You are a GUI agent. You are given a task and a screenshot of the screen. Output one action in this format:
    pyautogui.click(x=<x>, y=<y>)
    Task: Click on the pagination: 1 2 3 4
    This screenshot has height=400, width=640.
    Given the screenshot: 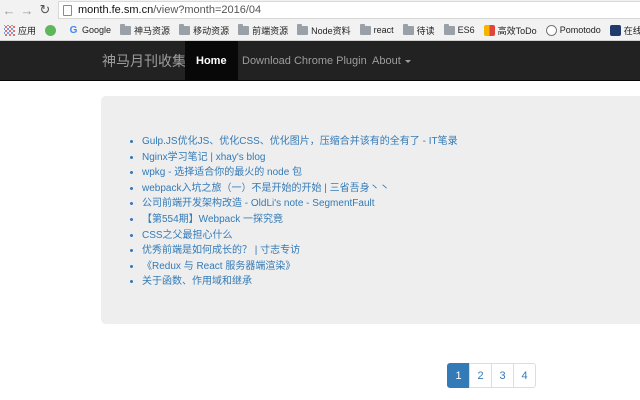 What is the action you would take?
    pyautogui.click(x=491, y=375)
    